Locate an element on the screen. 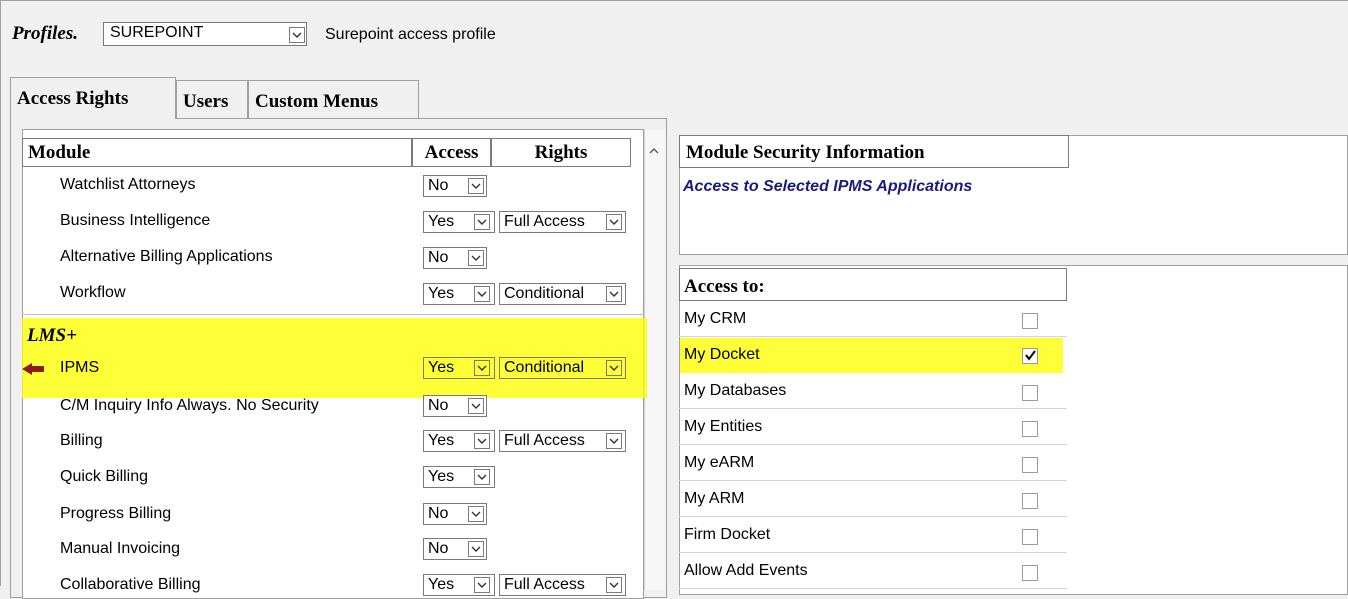 This screenshot has height=599, width=1348. module-row-label: Watchlist Attorneys is located at coordinates (128, 184).